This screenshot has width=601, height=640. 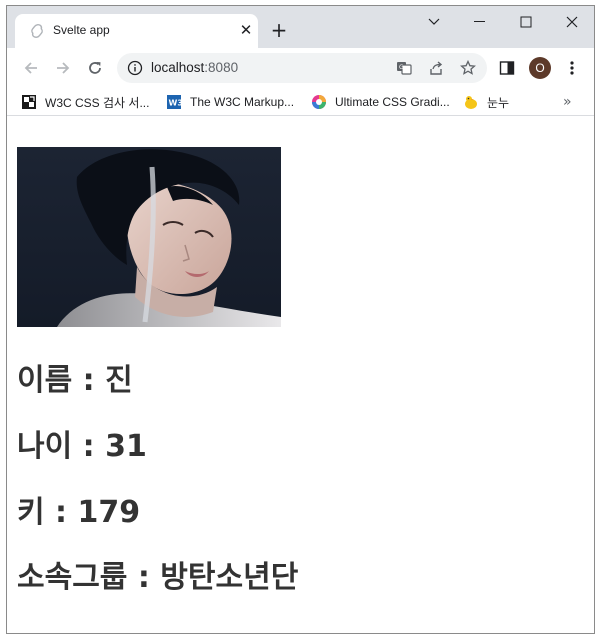 I want to click on group-value: 방탄소년단, so click(x=229, y=577).